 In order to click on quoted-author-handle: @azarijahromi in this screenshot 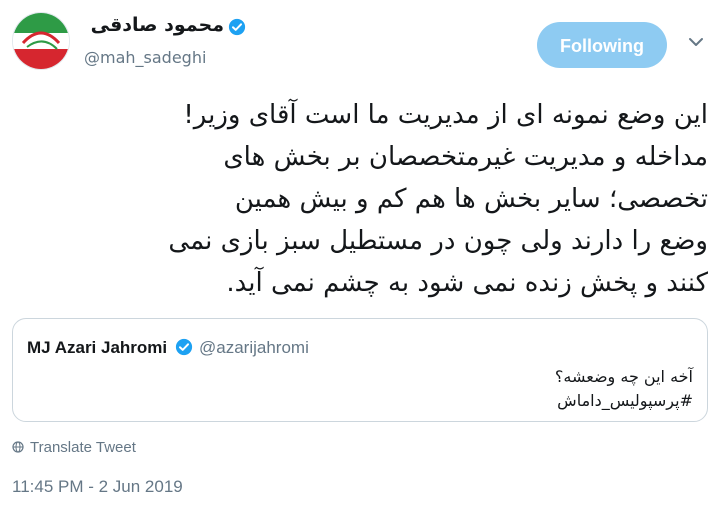, I will do `click(254, 347)`.